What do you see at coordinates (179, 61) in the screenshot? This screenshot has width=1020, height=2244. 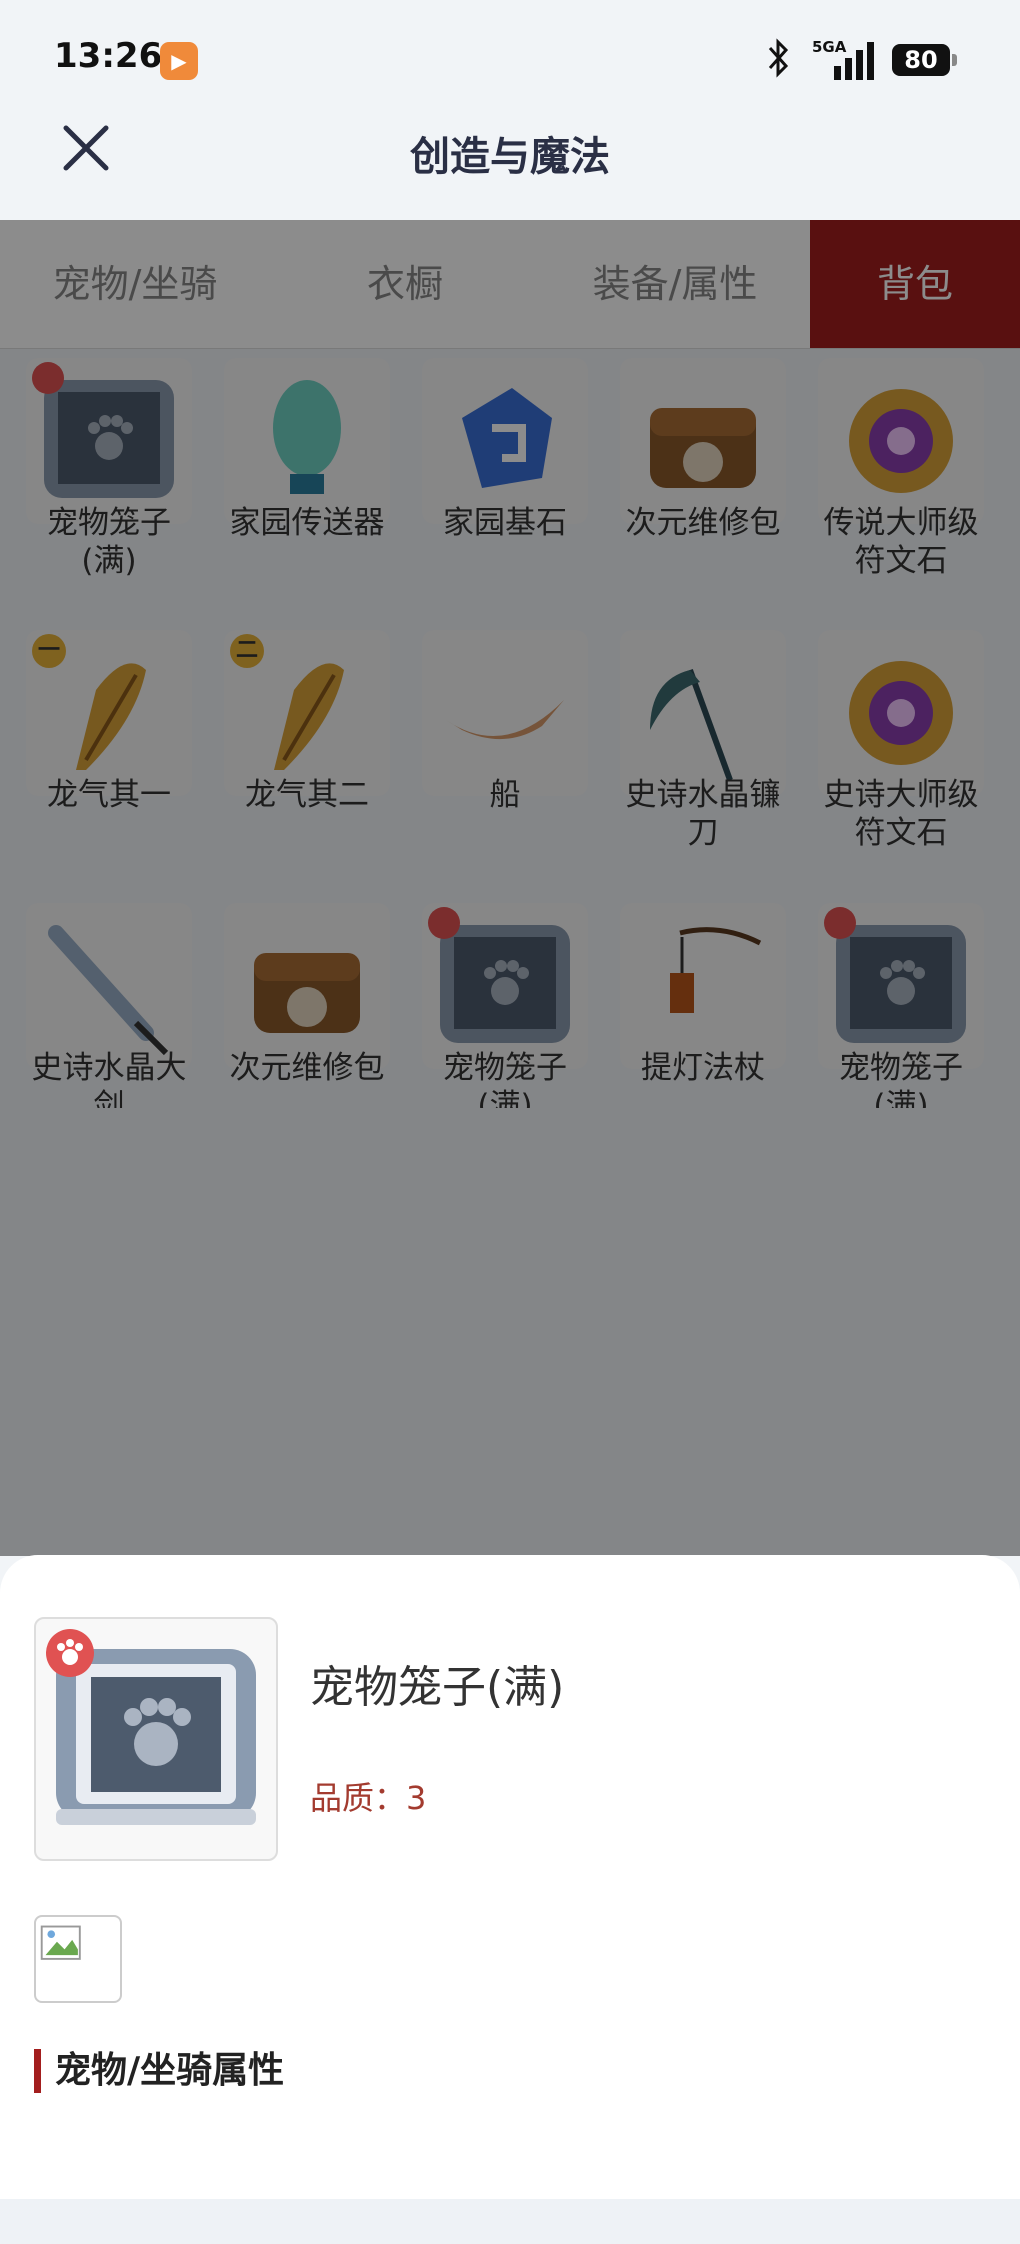 I see `app-notification-icon: ▶` at bounding box center [179, 61].